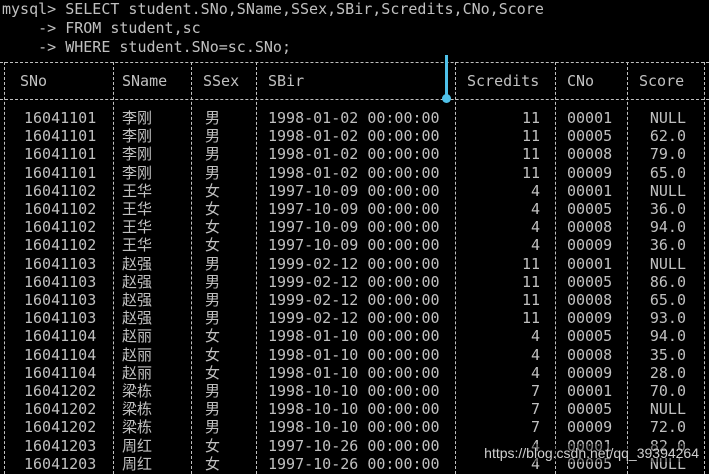 The width and height of the screenshot is (709, 474). I want to click on cell-sname: 周红, so click(137, 463).